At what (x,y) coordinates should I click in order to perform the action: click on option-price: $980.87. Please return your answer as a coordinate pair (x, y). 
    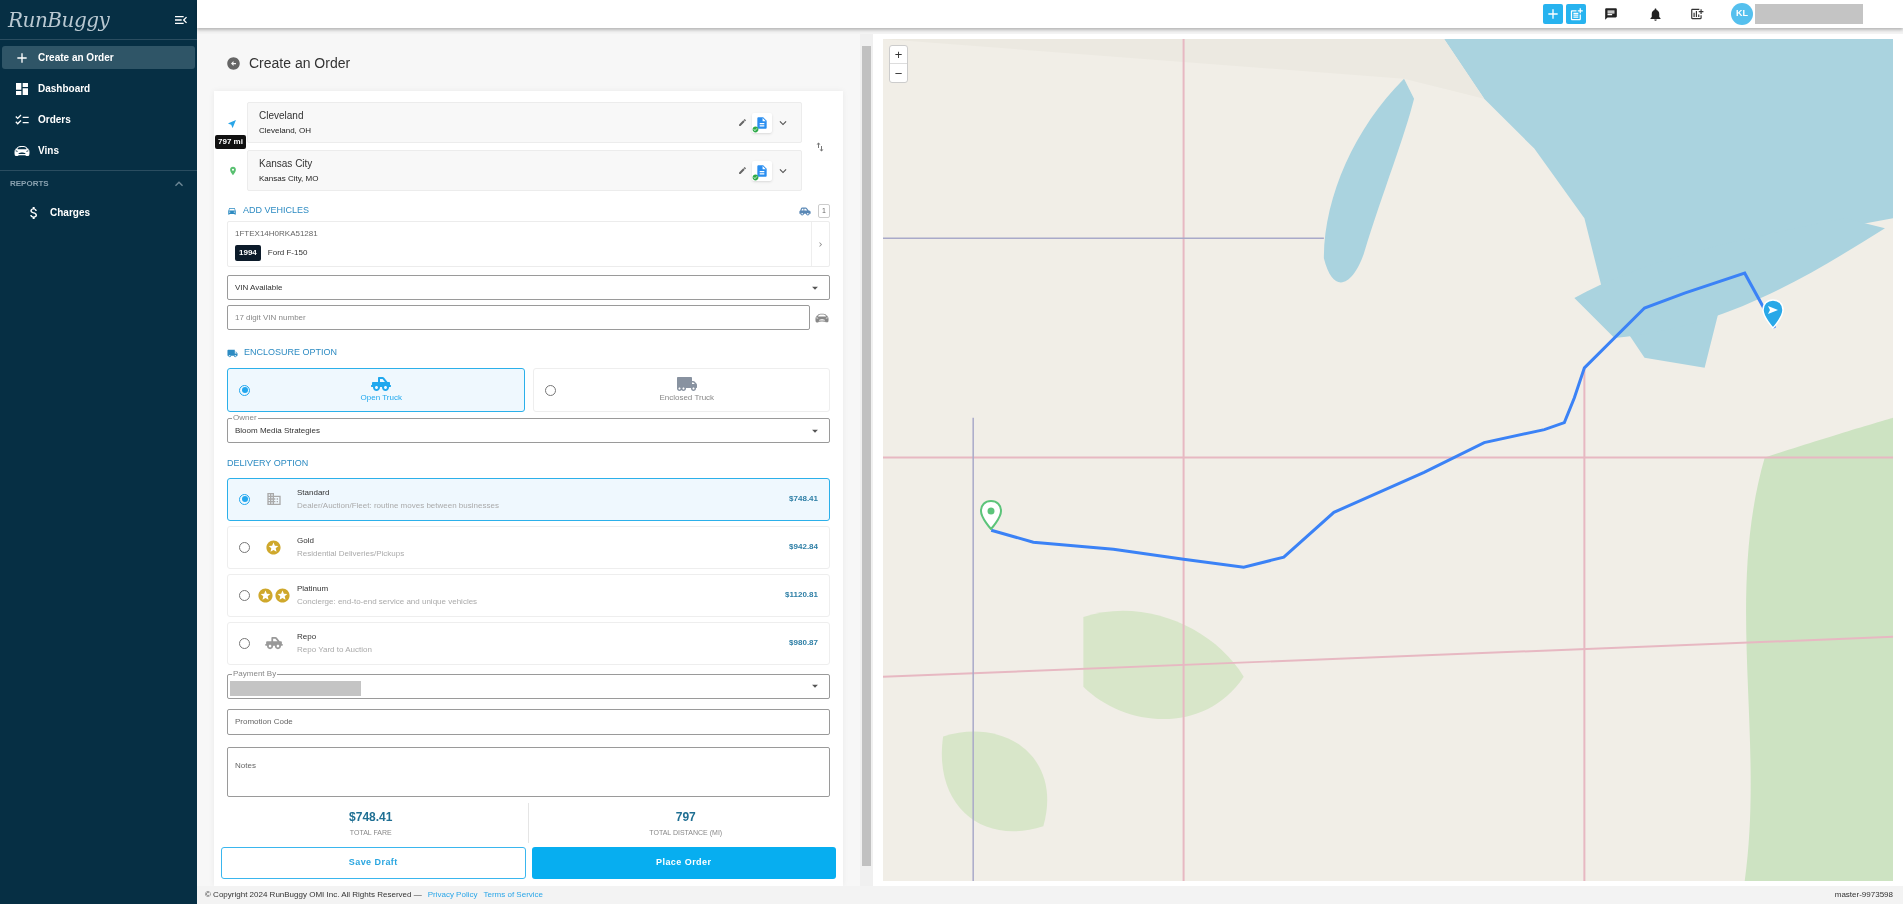
    Looking at the image, I should click on (803, 643).